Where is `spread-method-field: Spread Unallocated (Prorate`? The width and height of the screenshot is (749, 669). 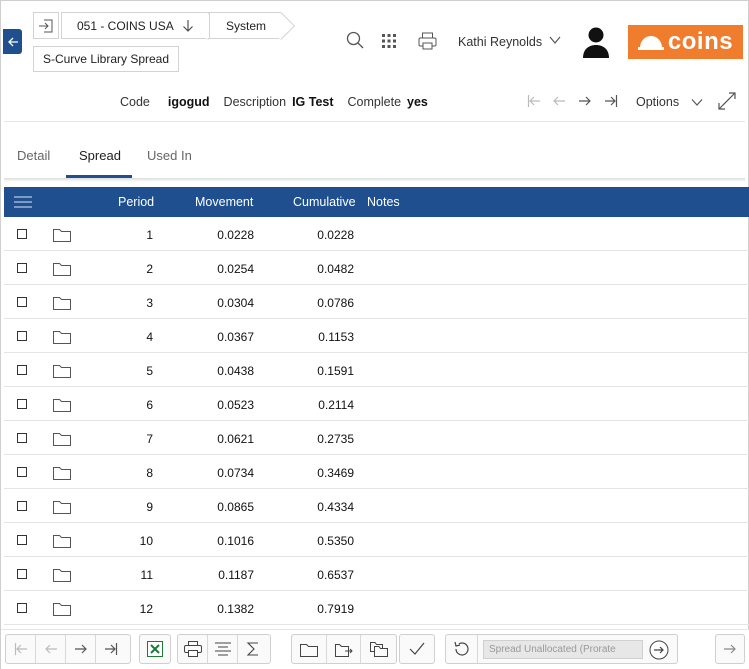 spread-method-field: Spread Unallocated (Prorate is located at coordinates (563, 649).